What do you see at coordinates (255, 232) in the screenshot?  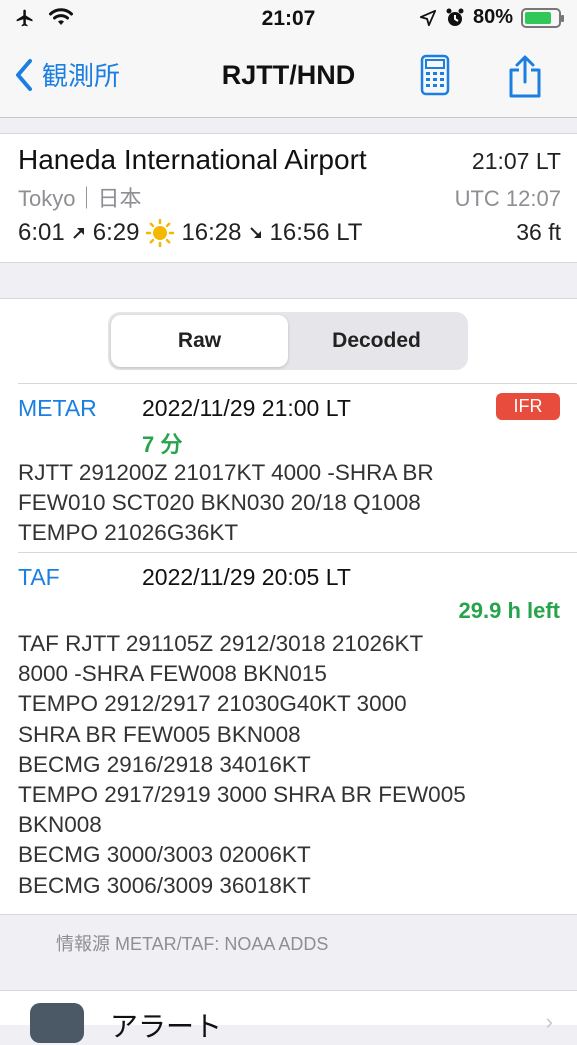 I see `arrow-down-right-icon` at bounding box center [255, 232].